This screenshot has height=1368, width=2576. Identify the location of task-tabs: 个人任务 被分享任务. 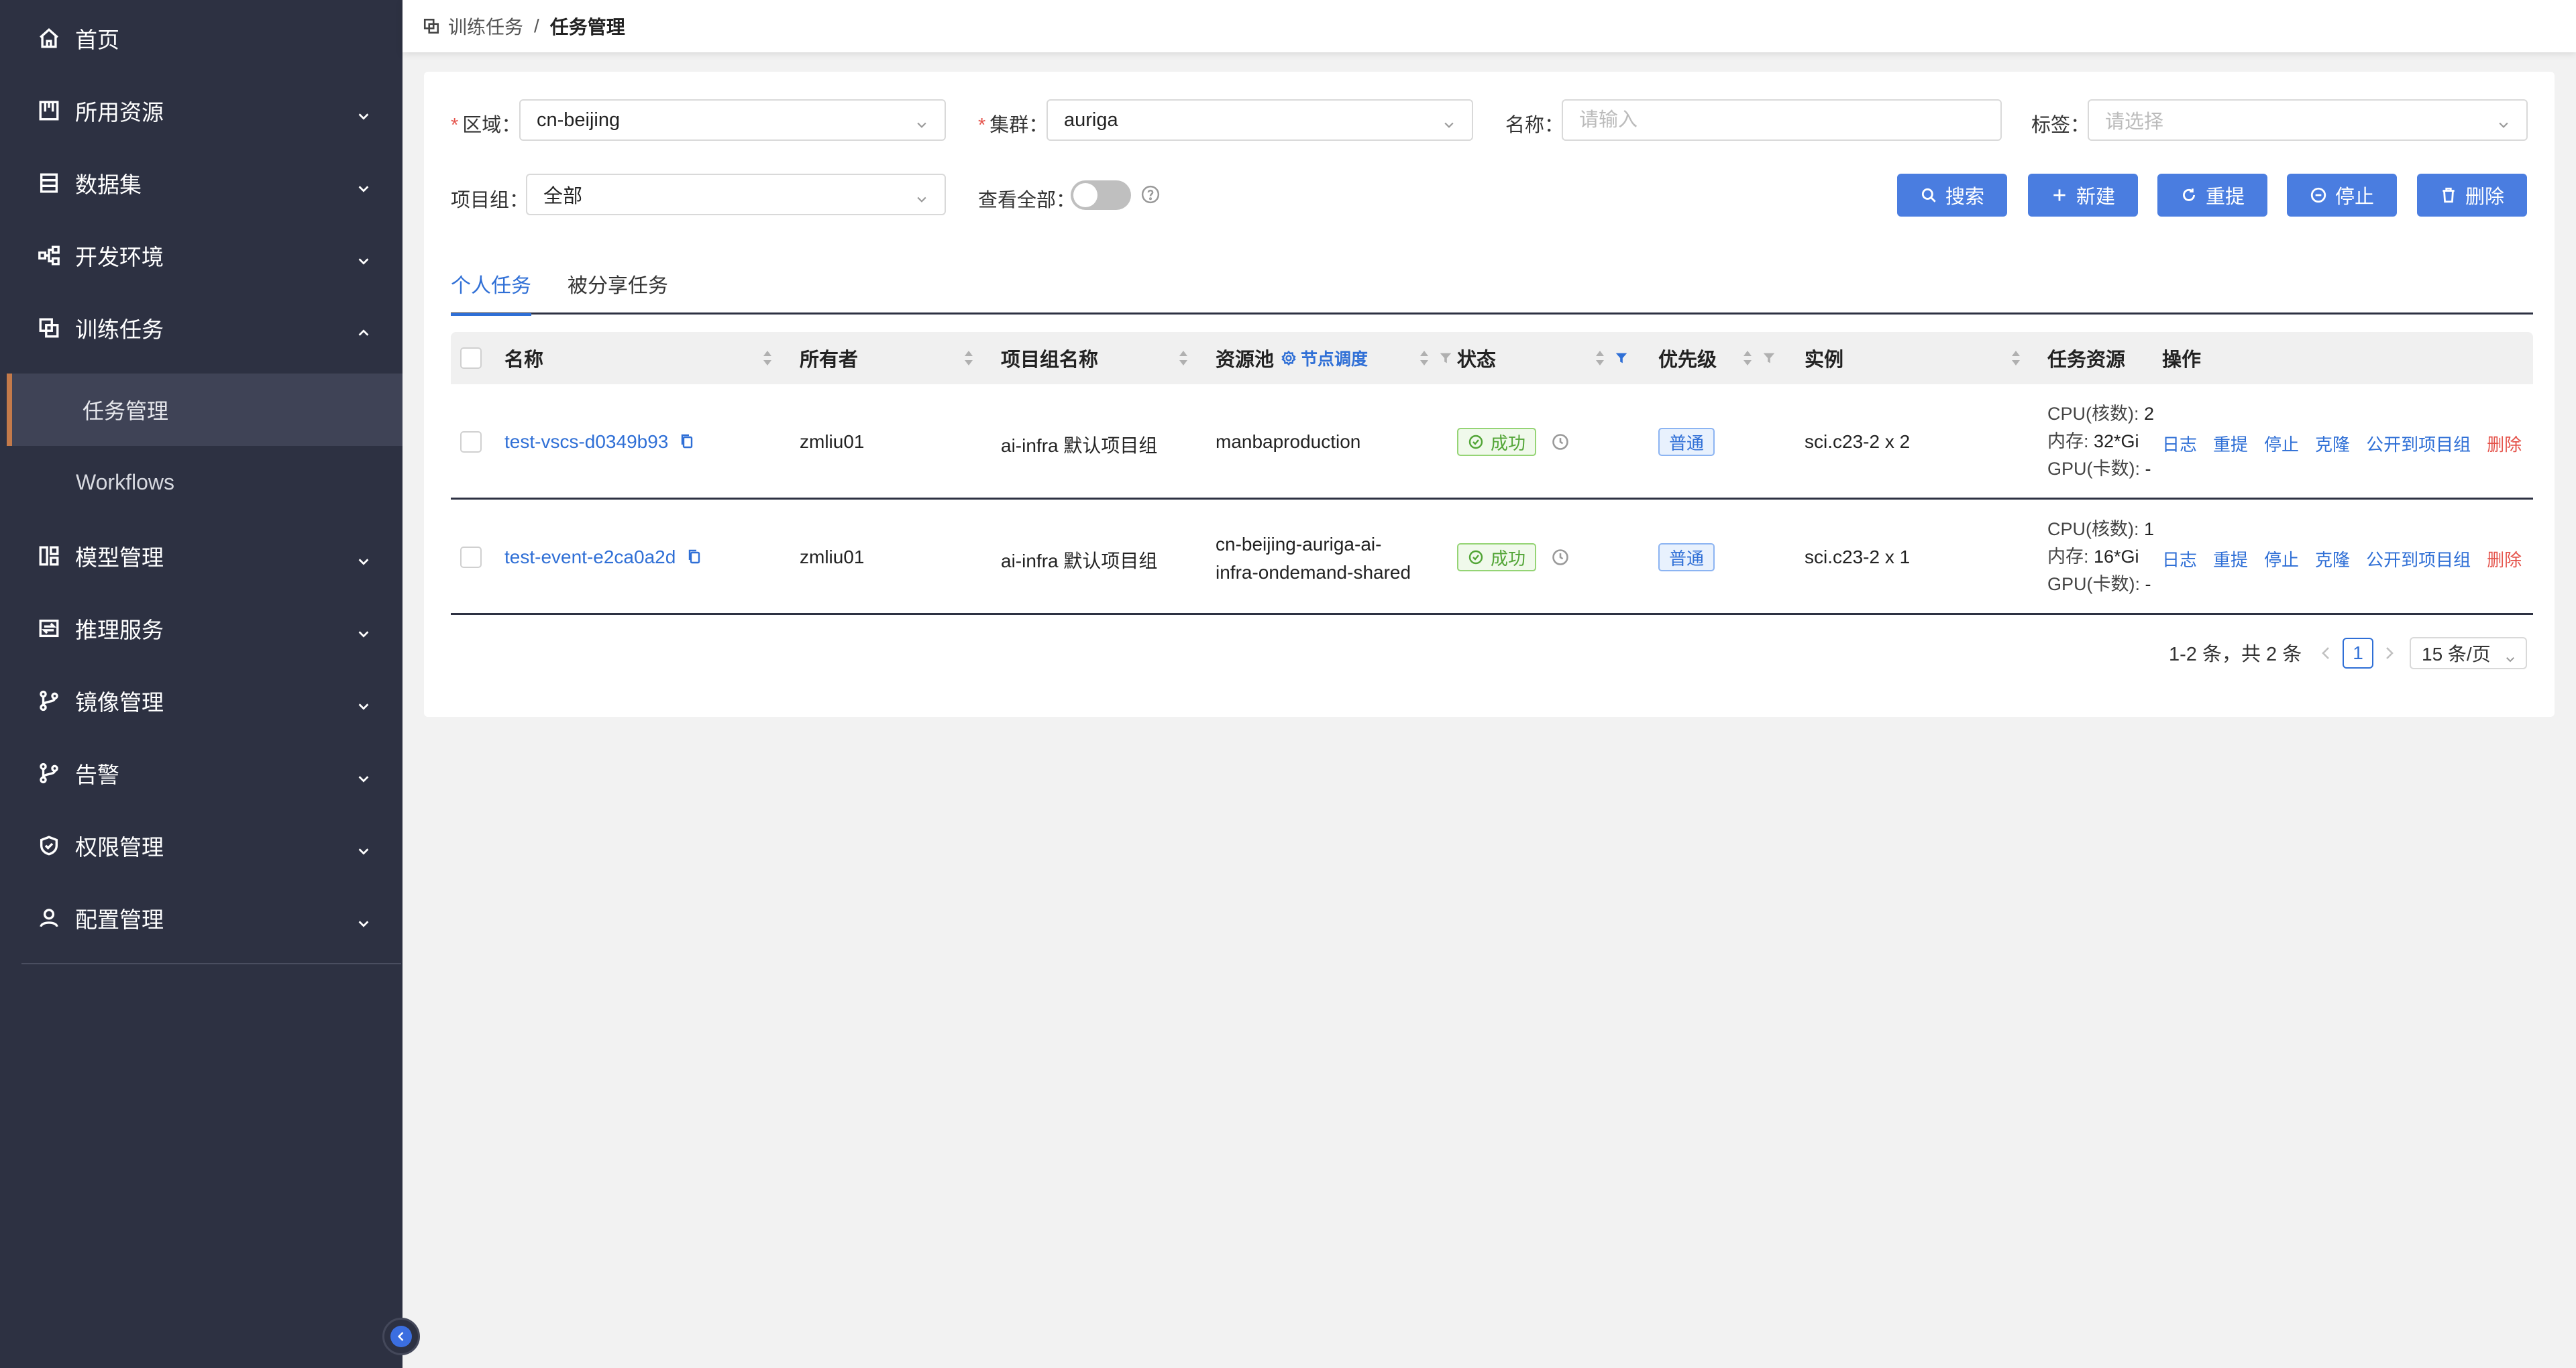
(1492, 288).